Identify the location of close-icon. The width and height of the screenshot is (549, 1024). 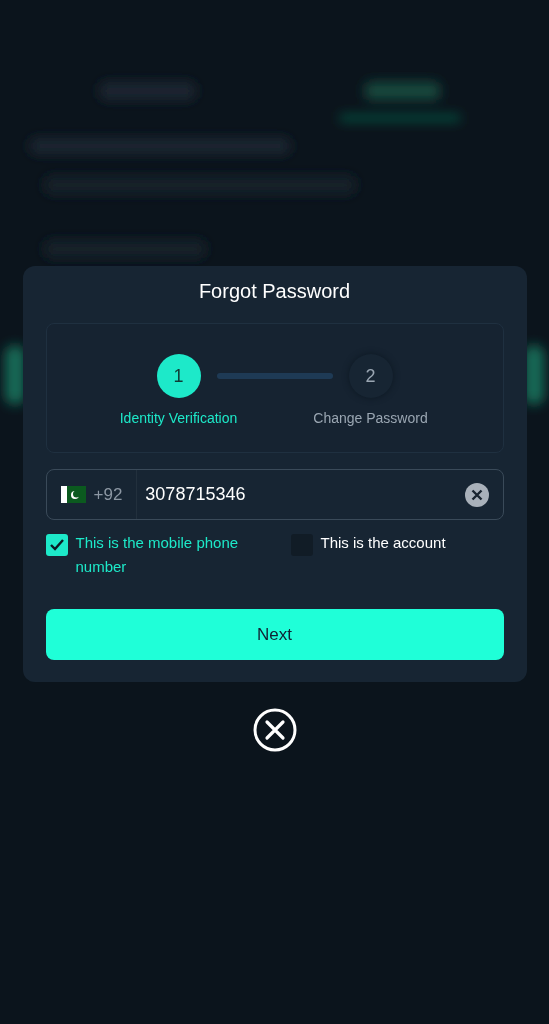
(274, 730).